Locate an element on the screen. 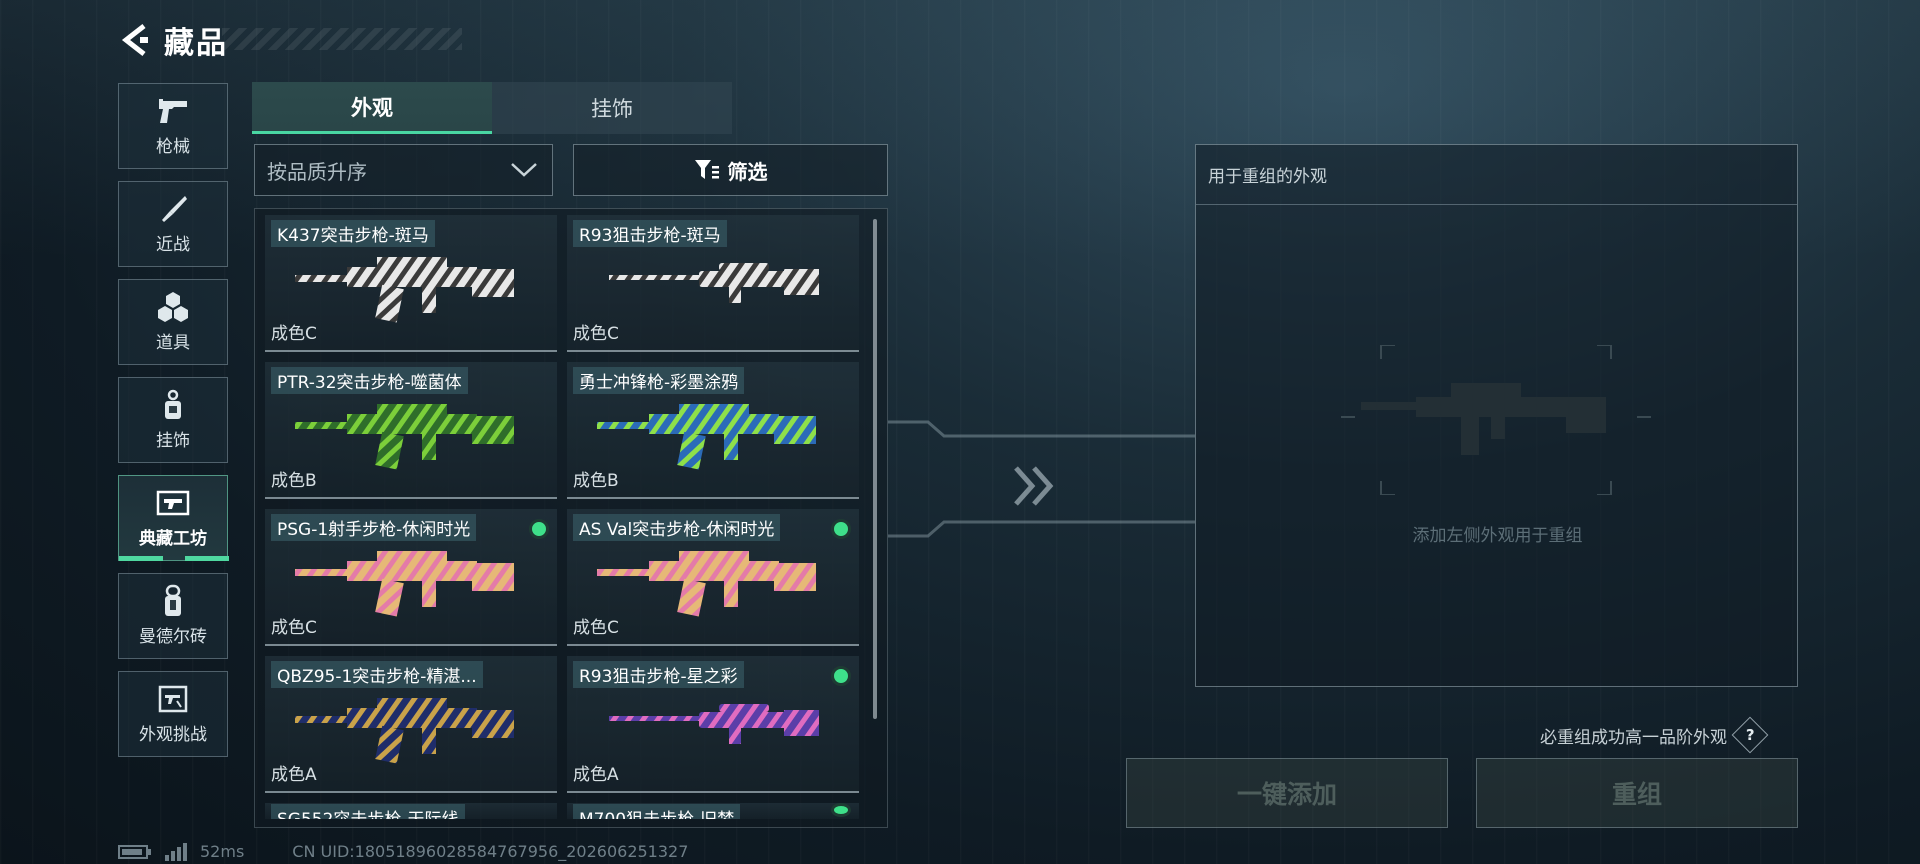 This screenshot has height=864, width=1920. skin-card: AS Val突击步枪-休闲时光成色C is located at coordinates (713, 577).